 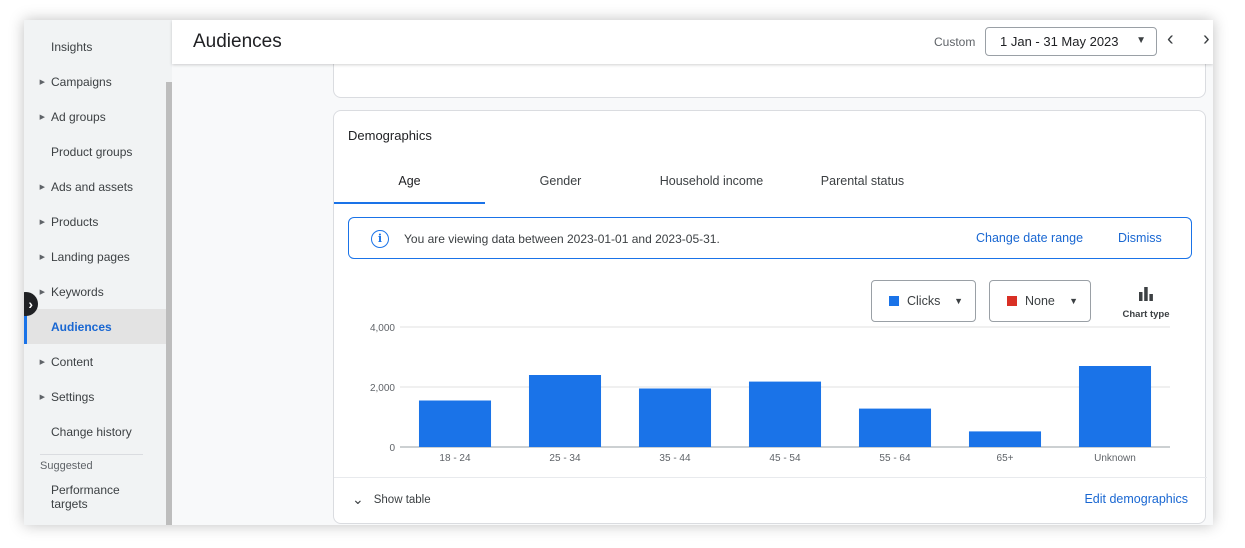 What do you see at coordinates (358, 499) in the screenshot?
I see `chevron-down-icon: ⌄` at bounding box center [358, 499].